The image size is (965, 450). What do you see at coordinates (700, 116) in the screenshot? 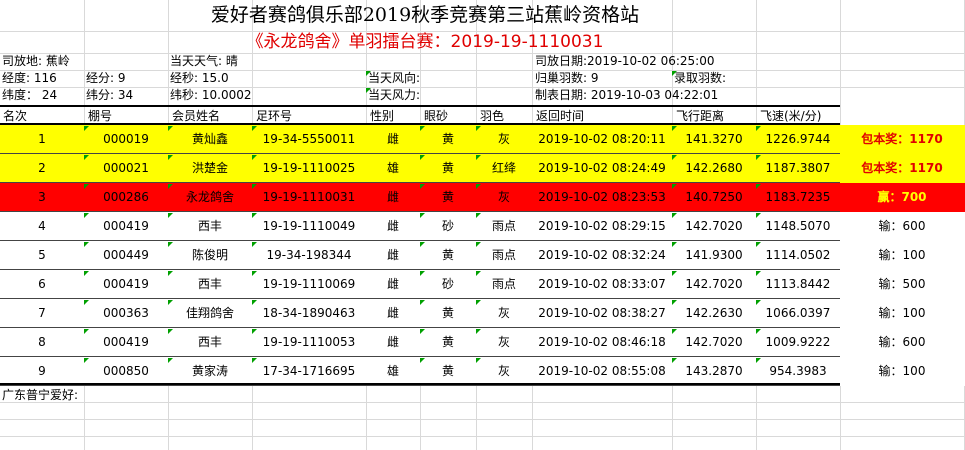
I see `col-header-distance: 飞行距离` at bounding box center [700, 116].